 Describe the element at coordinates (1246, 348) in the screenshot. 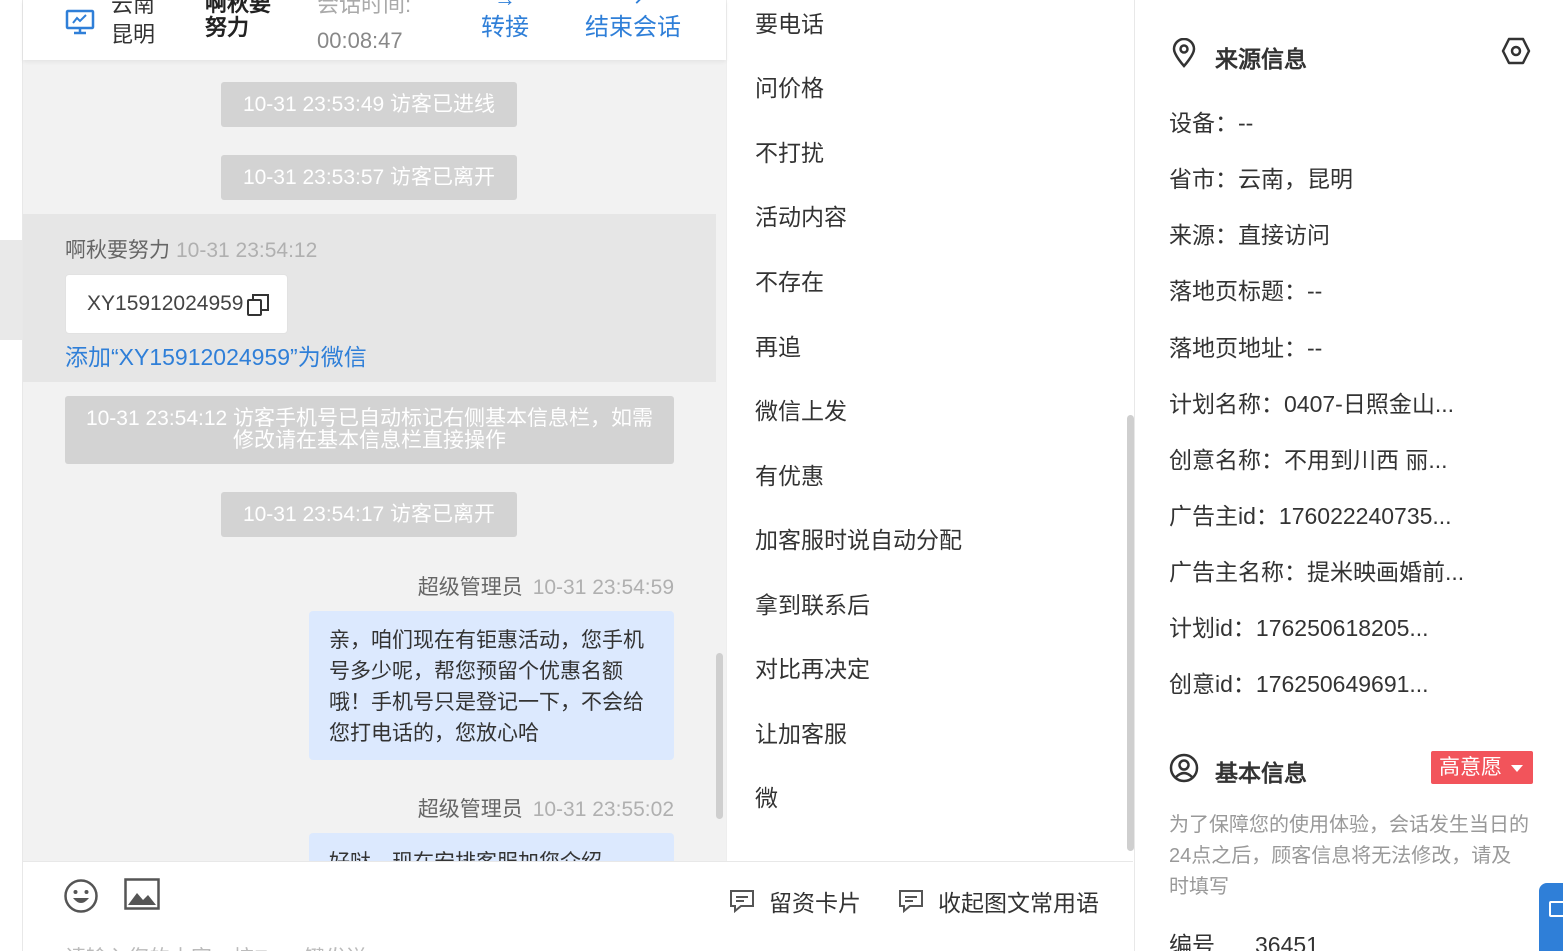

I see `info-landing-url: 落地页地址：--` at that location.